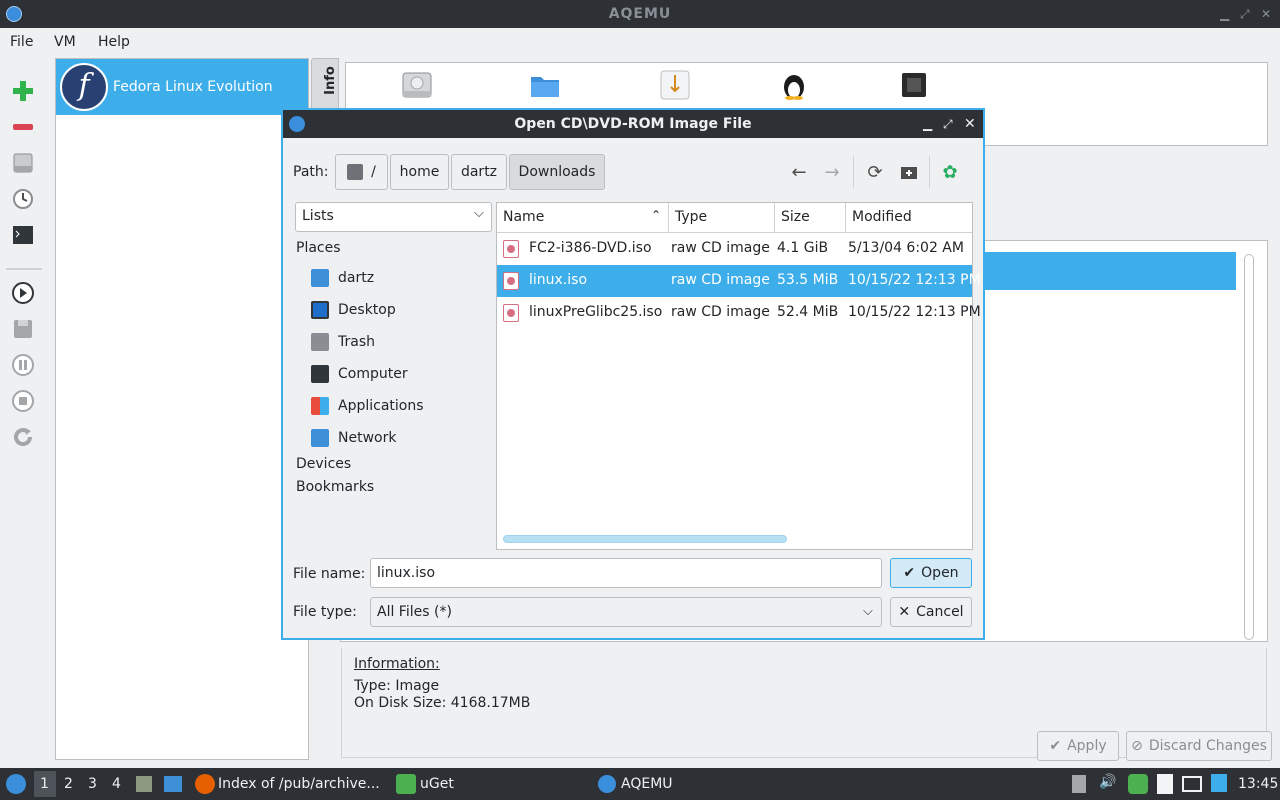 Image resolution: width=1280 pixels, height=800 pixels. Describe the element at coordinates (65, 42) in the screenshot. I see `menu-vm: VM` at that location.